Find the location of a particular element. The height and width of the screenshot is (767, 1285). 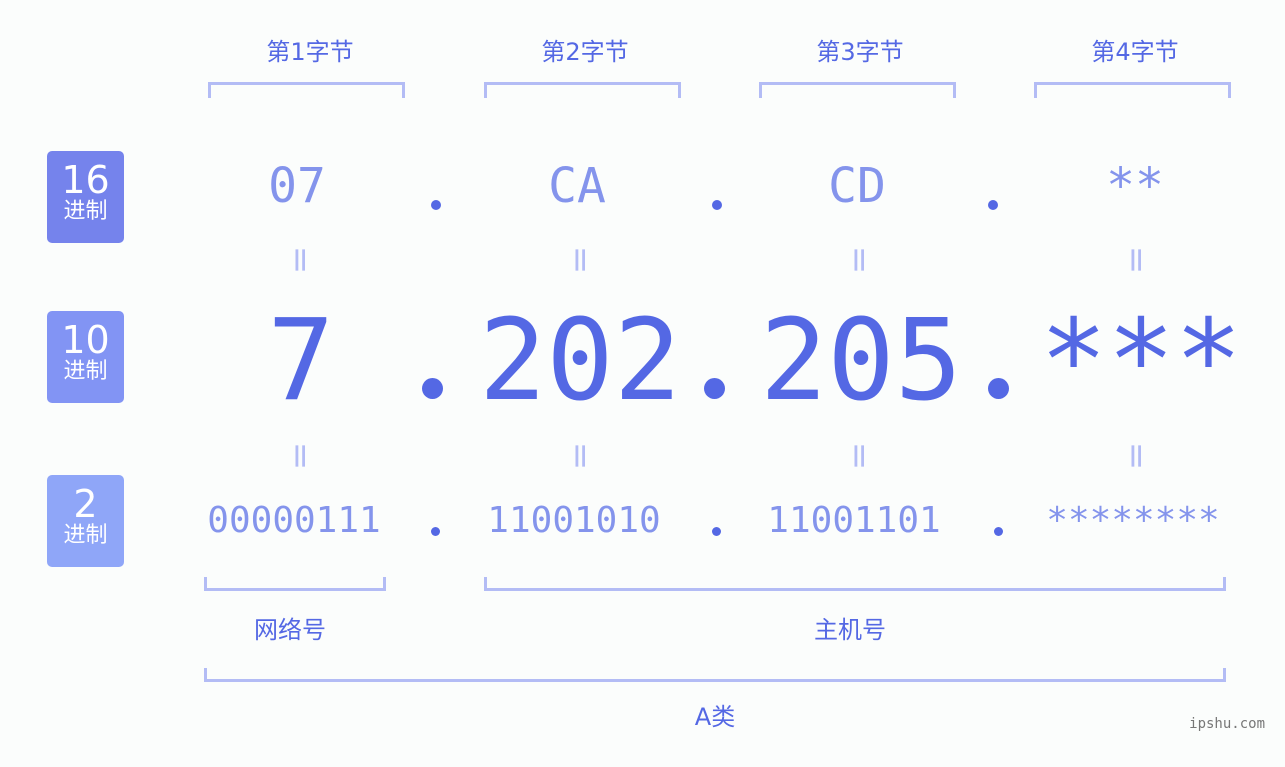

bin-badge-unit: 进制 is located at coordinates (85, 535).